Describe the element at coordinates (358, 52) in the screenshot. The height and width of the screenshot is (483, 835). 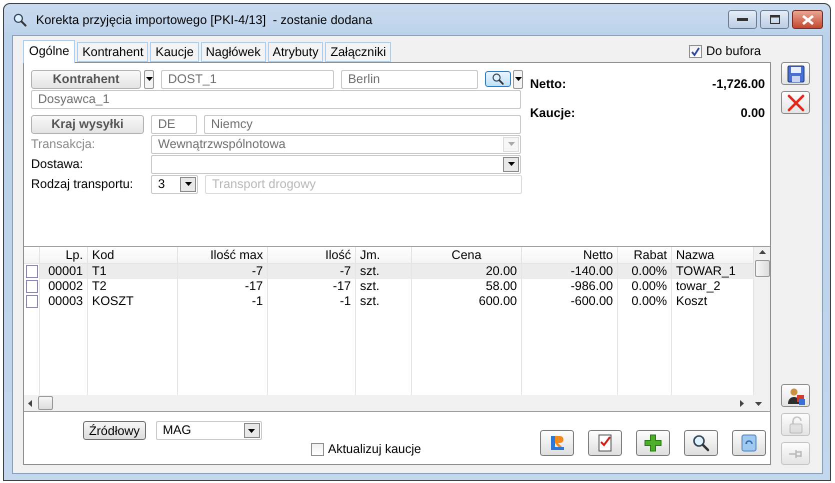
I see `tab: Załączniki` at that location.